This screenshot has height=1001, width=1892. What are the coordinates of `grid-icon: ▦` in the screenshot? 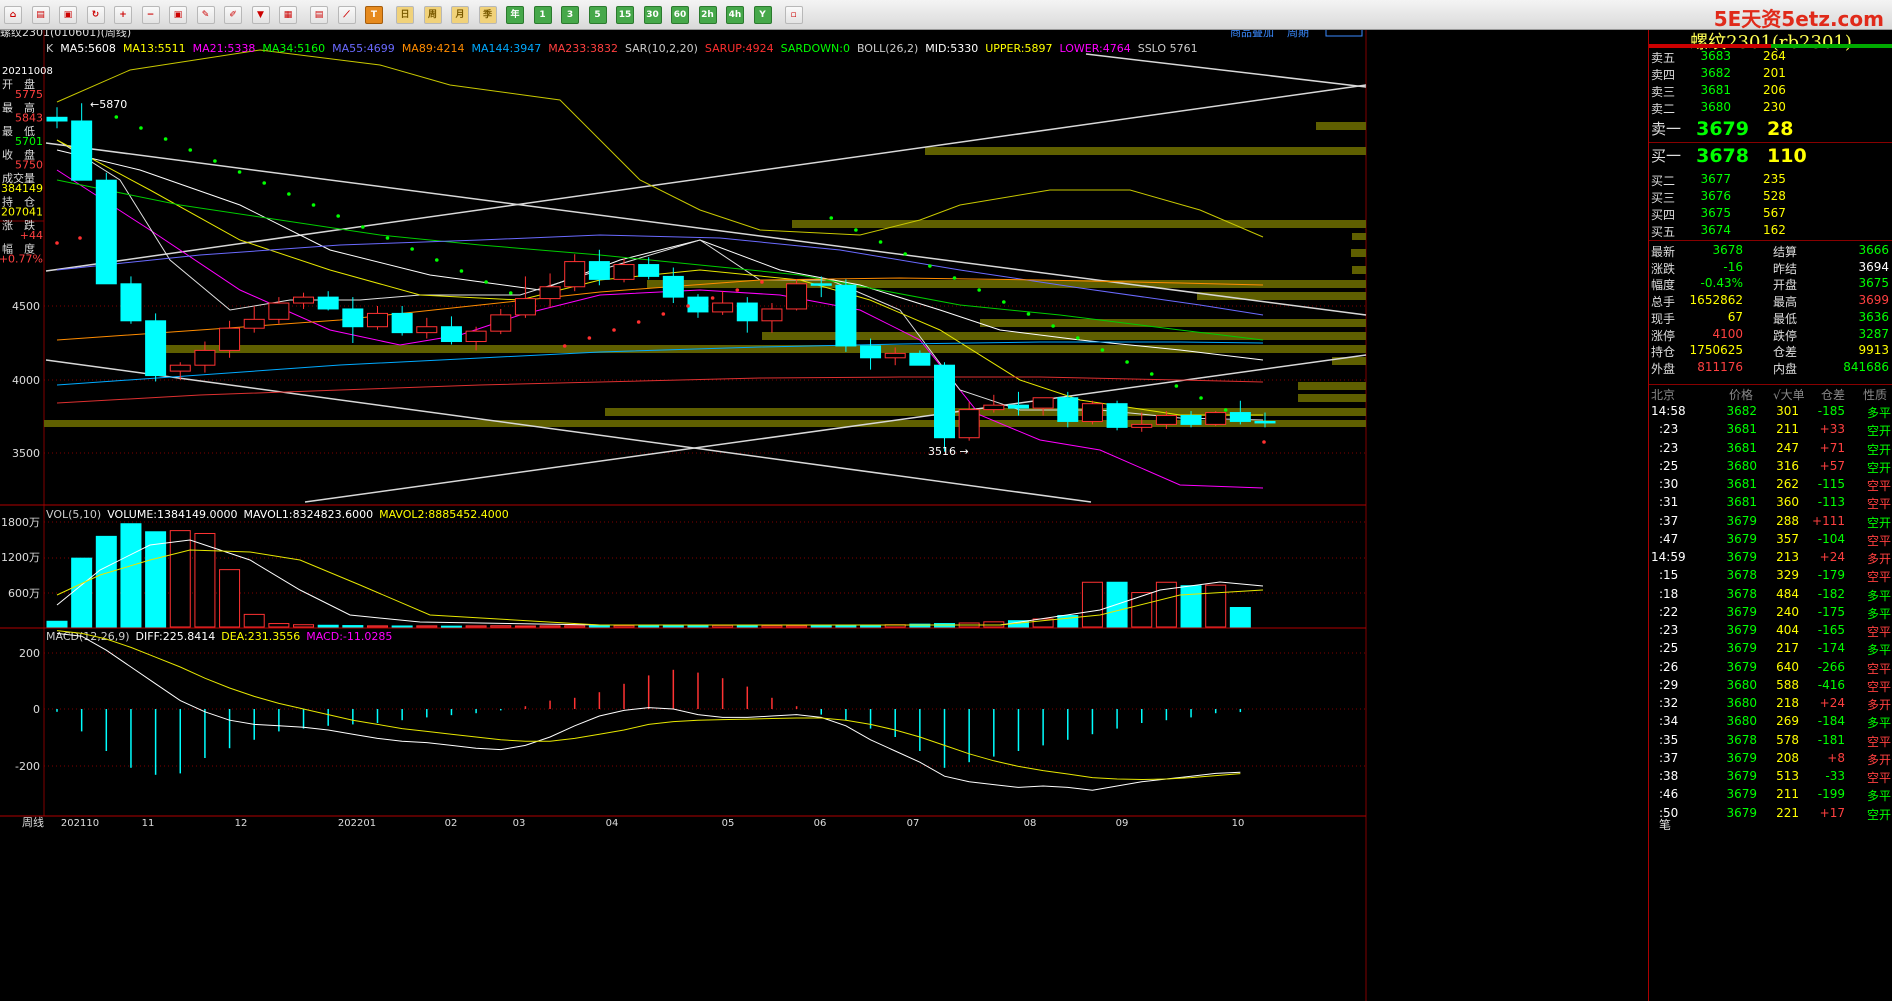 It's located at (288, 15).